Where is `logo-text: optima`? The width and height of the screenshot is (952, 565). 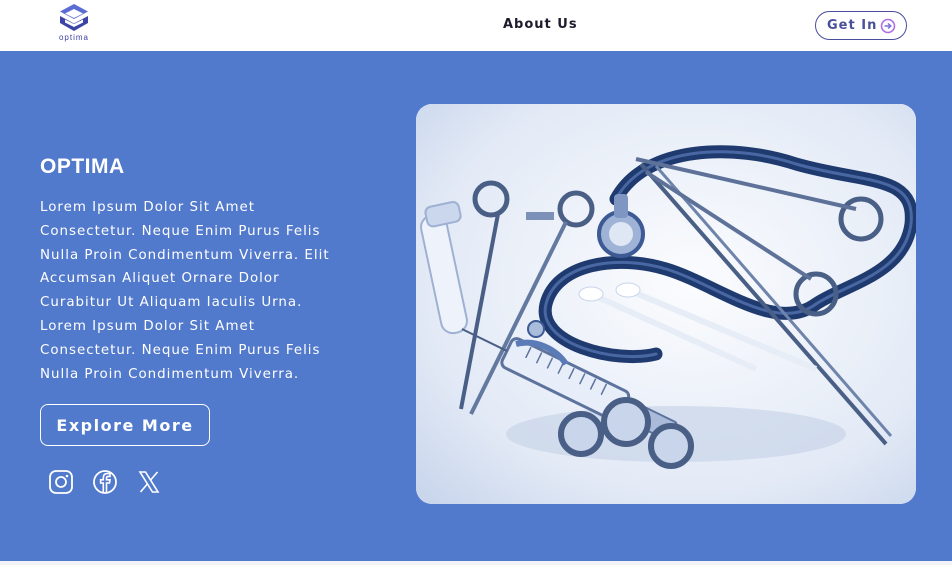 logo-text: optima is located at coordinates (73, 37).